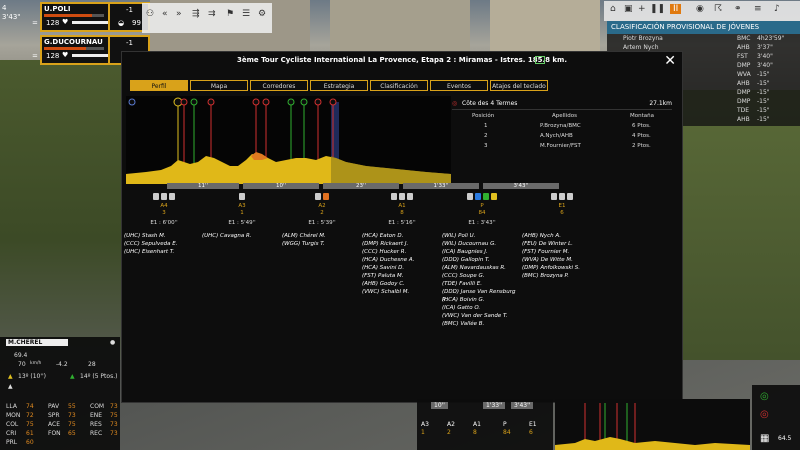 The width and height of the screenshot is (800, 450). What do you see at coordinates (657, 9) in the screenshot?
I see `pause-icon: ❚❚` at bounding box center [657, 9].